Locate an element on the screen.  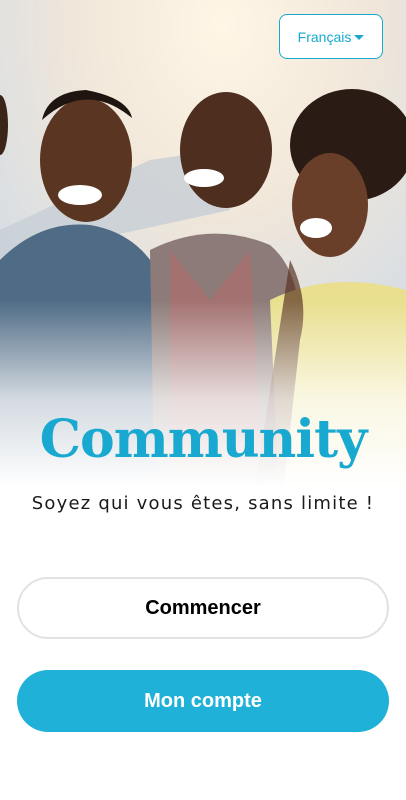
tagline: Soyez qui vous êtes, sans limite ! is located at coordinates (203, 503).